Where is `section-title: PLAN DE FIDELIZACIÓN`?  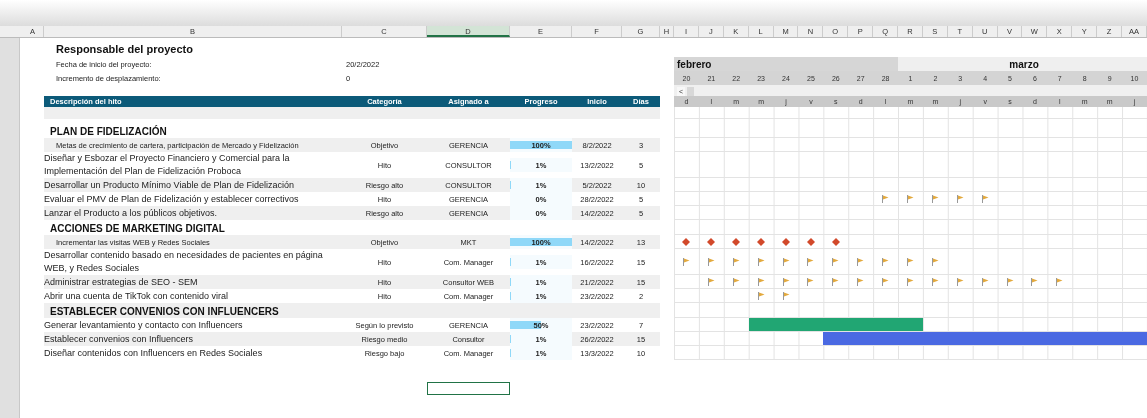 section-title: PLAN DE FIDELIZACIÓN is located at coordinates (108, 131).